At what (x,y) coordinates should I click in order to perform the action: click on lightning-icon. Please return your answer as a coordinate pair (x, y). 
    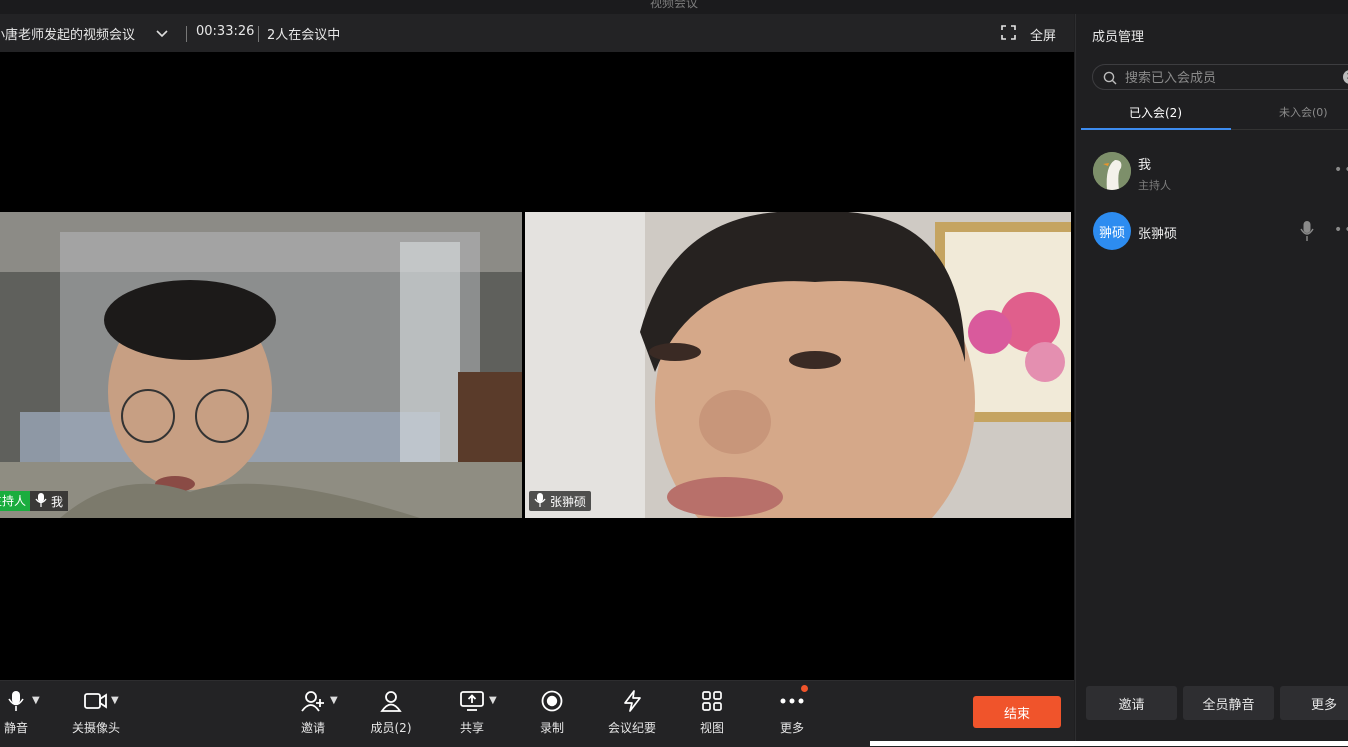
    Looking at the image, I should click on (632, 701).